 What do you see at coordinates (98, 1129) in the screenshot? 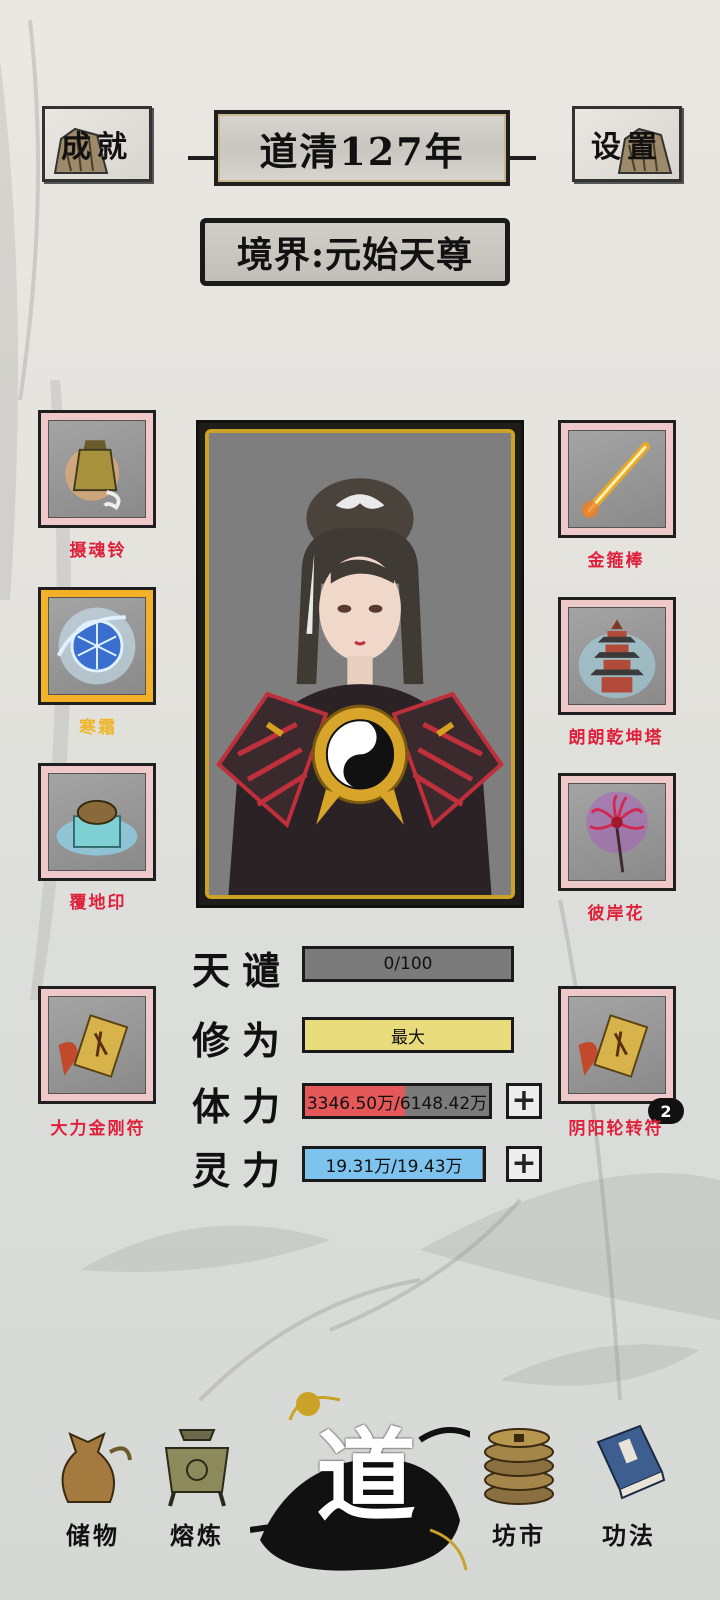
I see `equip-label-left-4: 大力金刚符` at bounding box center [98, 1129].